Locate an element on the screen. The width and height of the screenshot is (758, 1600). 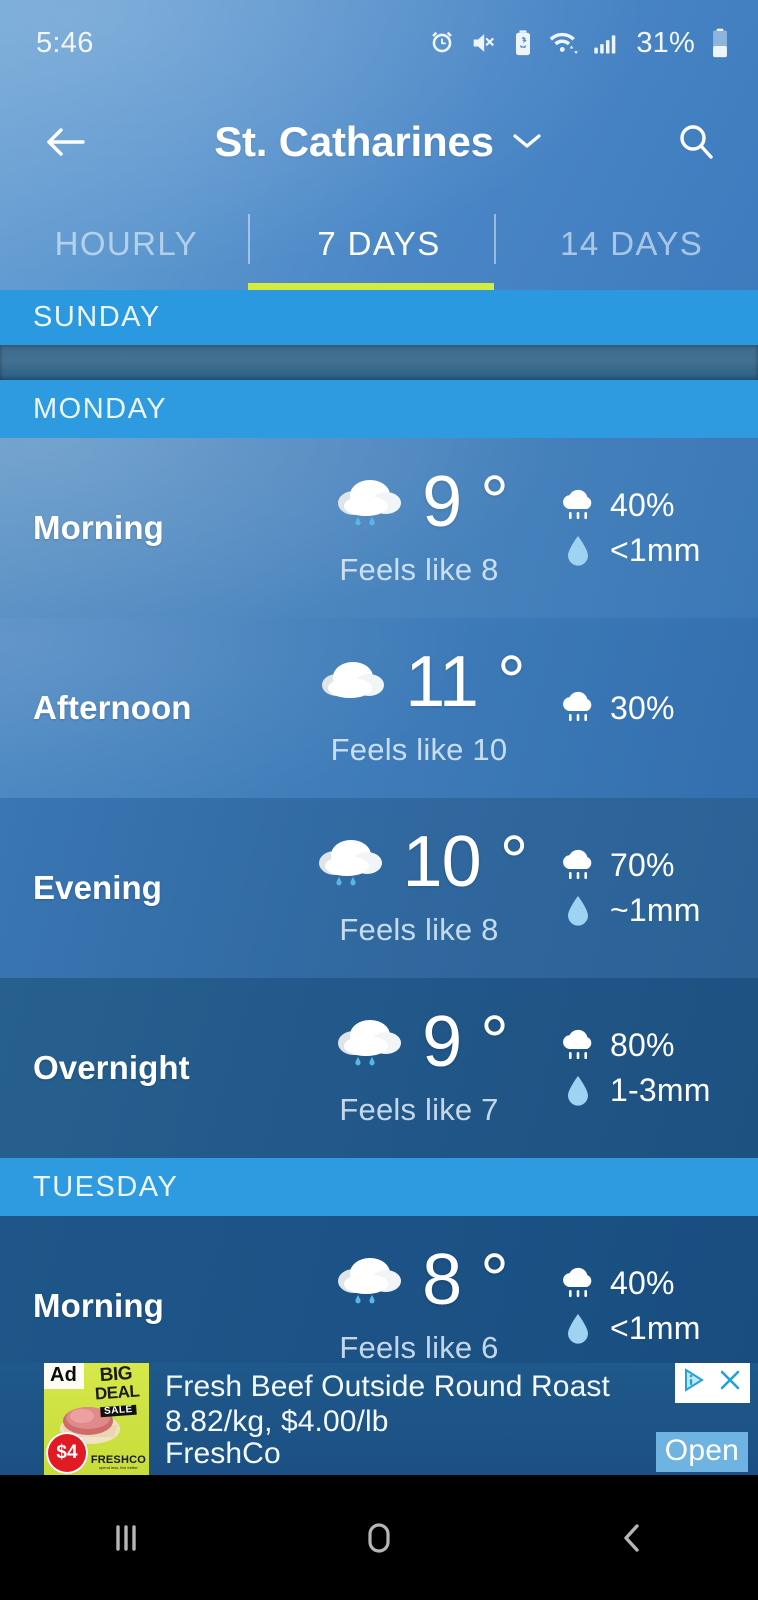
tab-divider is located at coordinates (495, 239).